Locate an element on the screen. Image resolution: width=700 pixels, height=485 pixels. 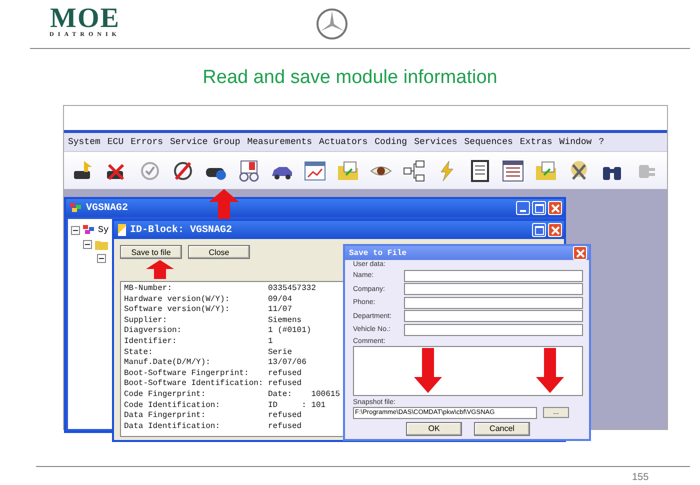
page-number: 155 is located at coordinates (640, 477).